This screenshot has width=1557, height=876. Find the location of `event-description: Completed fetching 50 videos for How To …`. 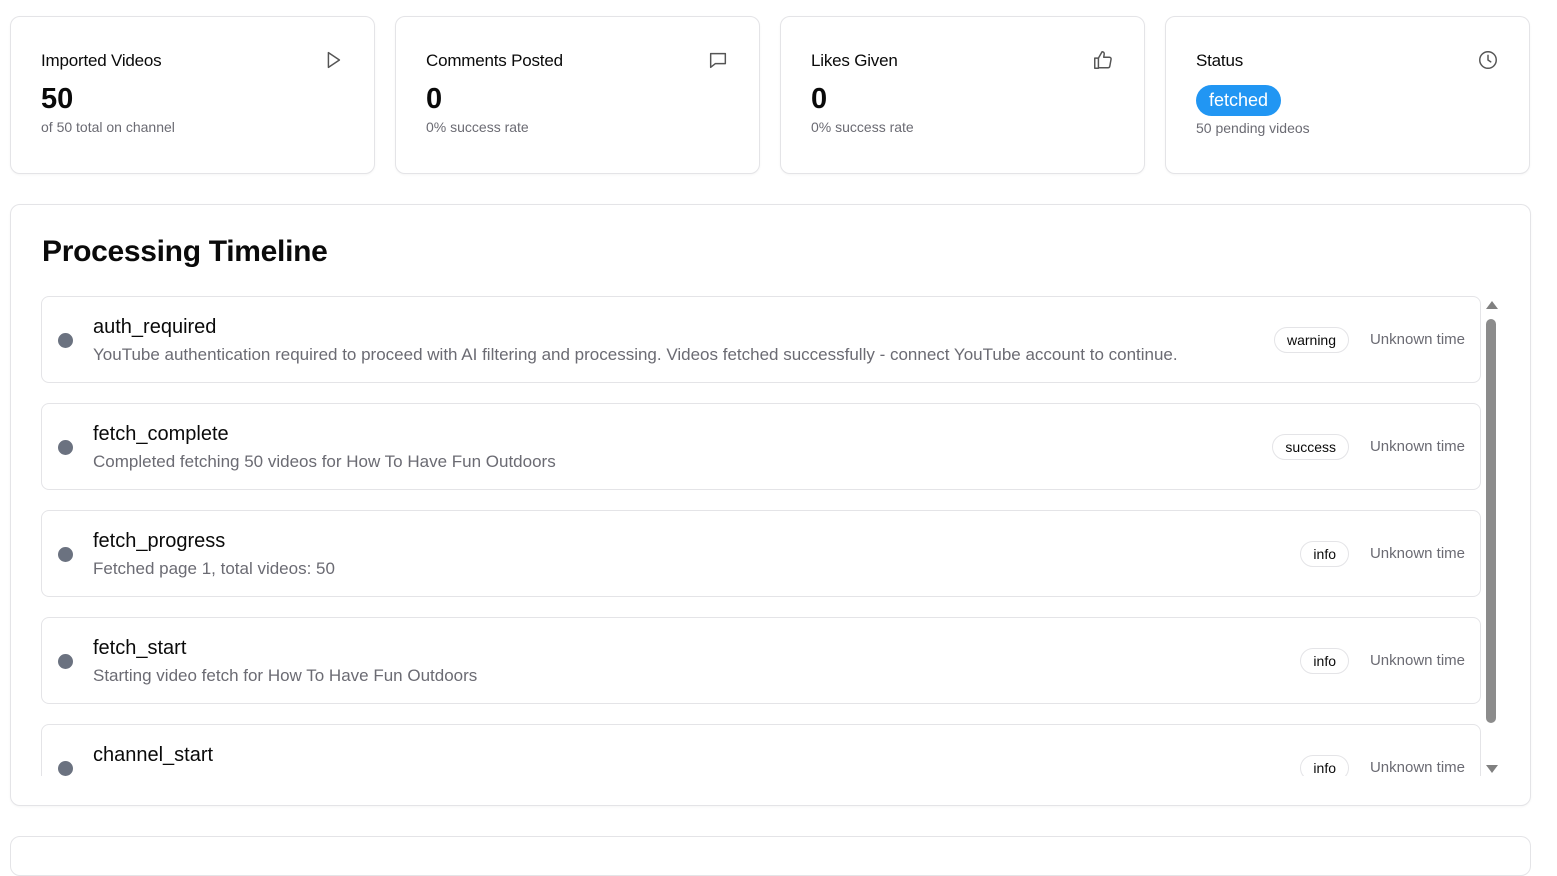

event-description: Completed fetching 50 videos for How To … is located at coordinates (324, 461).